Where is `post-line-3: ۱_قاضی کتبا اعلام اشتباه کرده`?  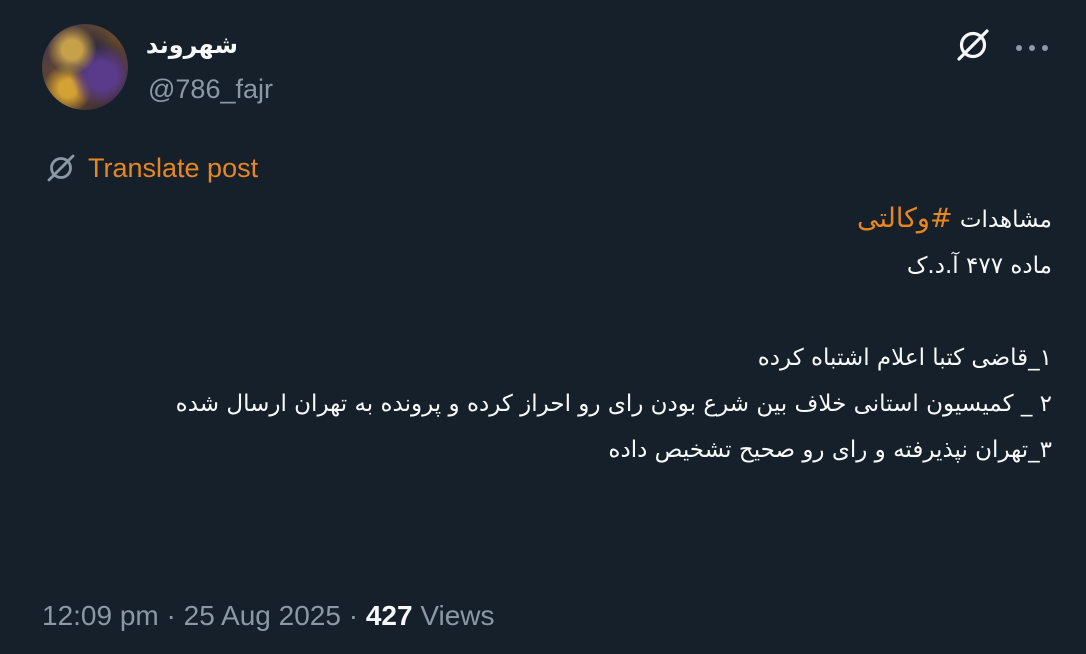 post-line-3: ۱_قاضی کتبا اعلام اشتباه کرده is located at coordinates (904, 358).